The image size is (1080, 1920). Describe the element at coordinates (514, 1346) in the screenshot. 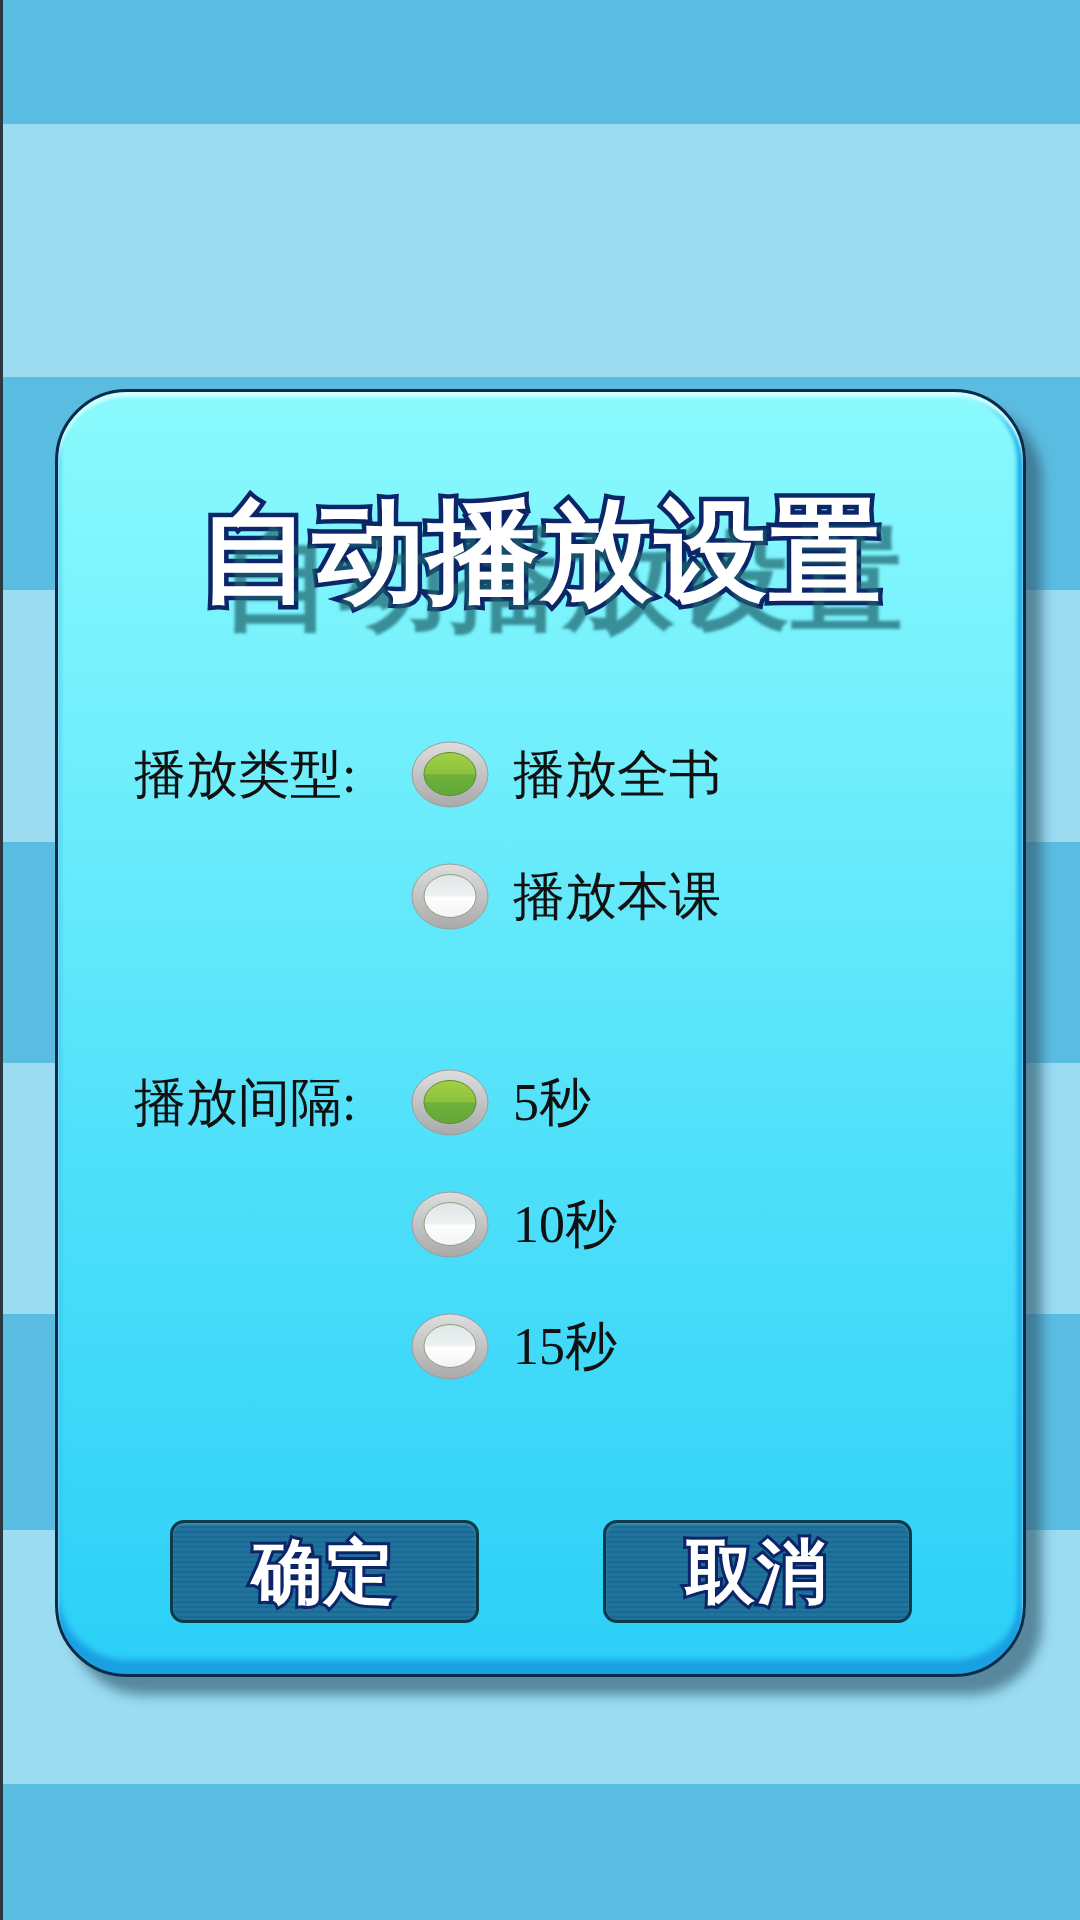

I see `radio-option: 15秒` at that location.